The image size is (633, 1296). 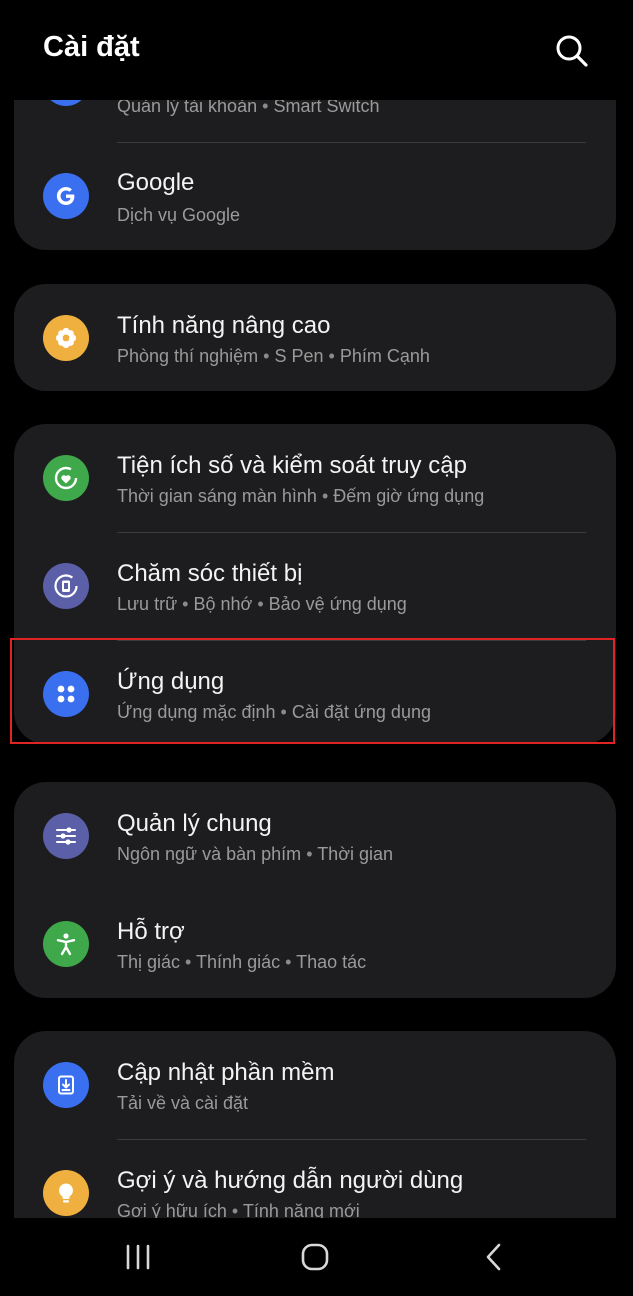 I want to click on item-sub: Ngôn ngữ và bàn phím, so click(x=209, y=854).